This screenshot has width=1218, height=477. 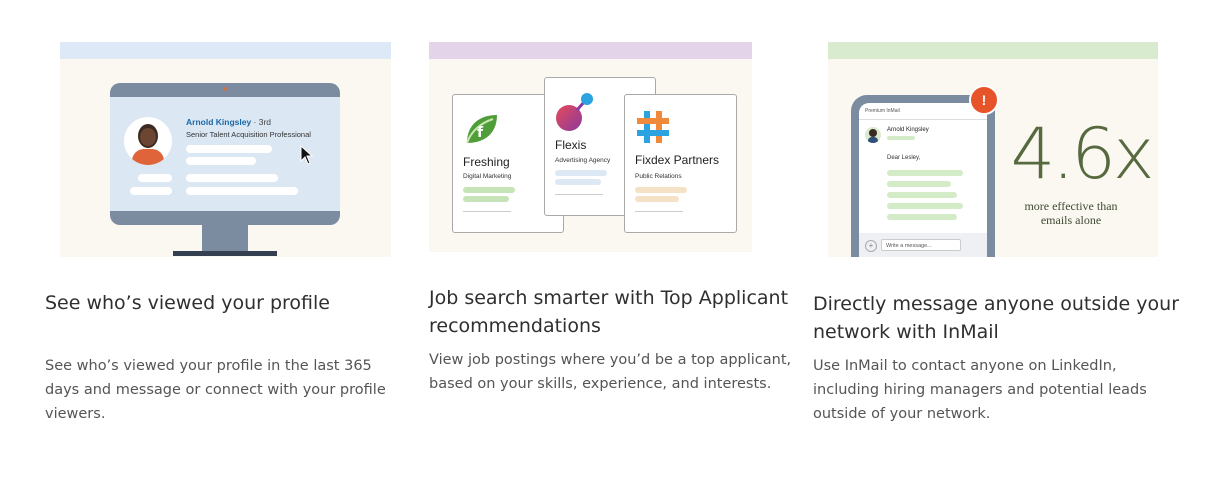 What do you see at coordinates (677, 160) in the screenshot?
I see `company-name: Fixdex Partners` at bounding box center [677, 160].